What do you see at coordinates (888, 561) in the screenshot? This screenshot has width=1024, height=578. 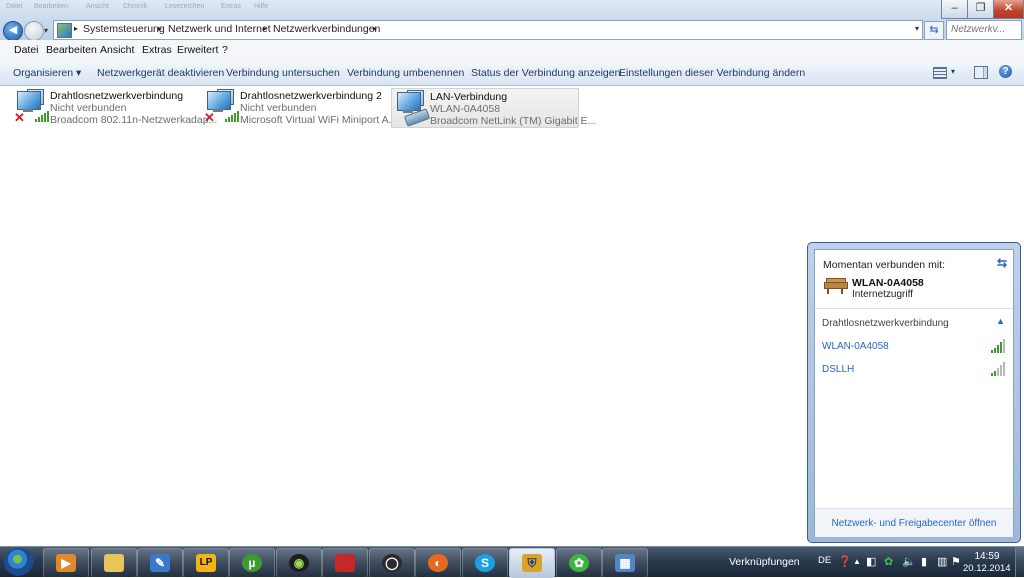 I see `icq-tray-icon: ✿` at bounding box center [888, 561].